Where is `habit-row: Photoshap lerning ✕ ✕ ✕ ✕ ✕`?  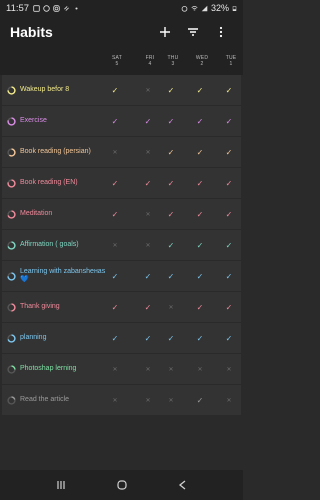
habit-row: Photoshap lerning ✕ ✕ ✕ ✕ ✕ is located at coordinates (121, 369).